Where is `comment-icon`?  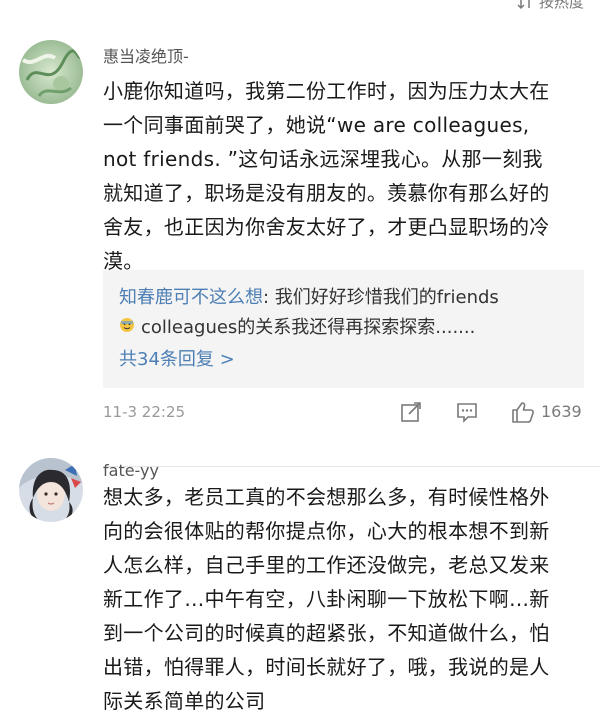
comment-icon is located at coordinates (467, 412).